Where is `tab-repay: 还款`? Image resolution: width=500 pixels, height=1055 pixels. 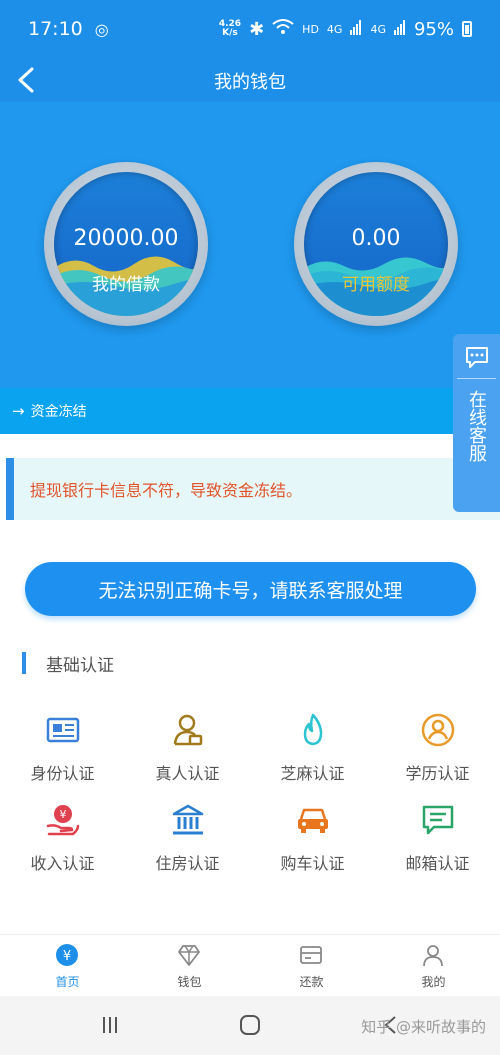 tab-repay: 还款 is located at coordinates (311, 966).